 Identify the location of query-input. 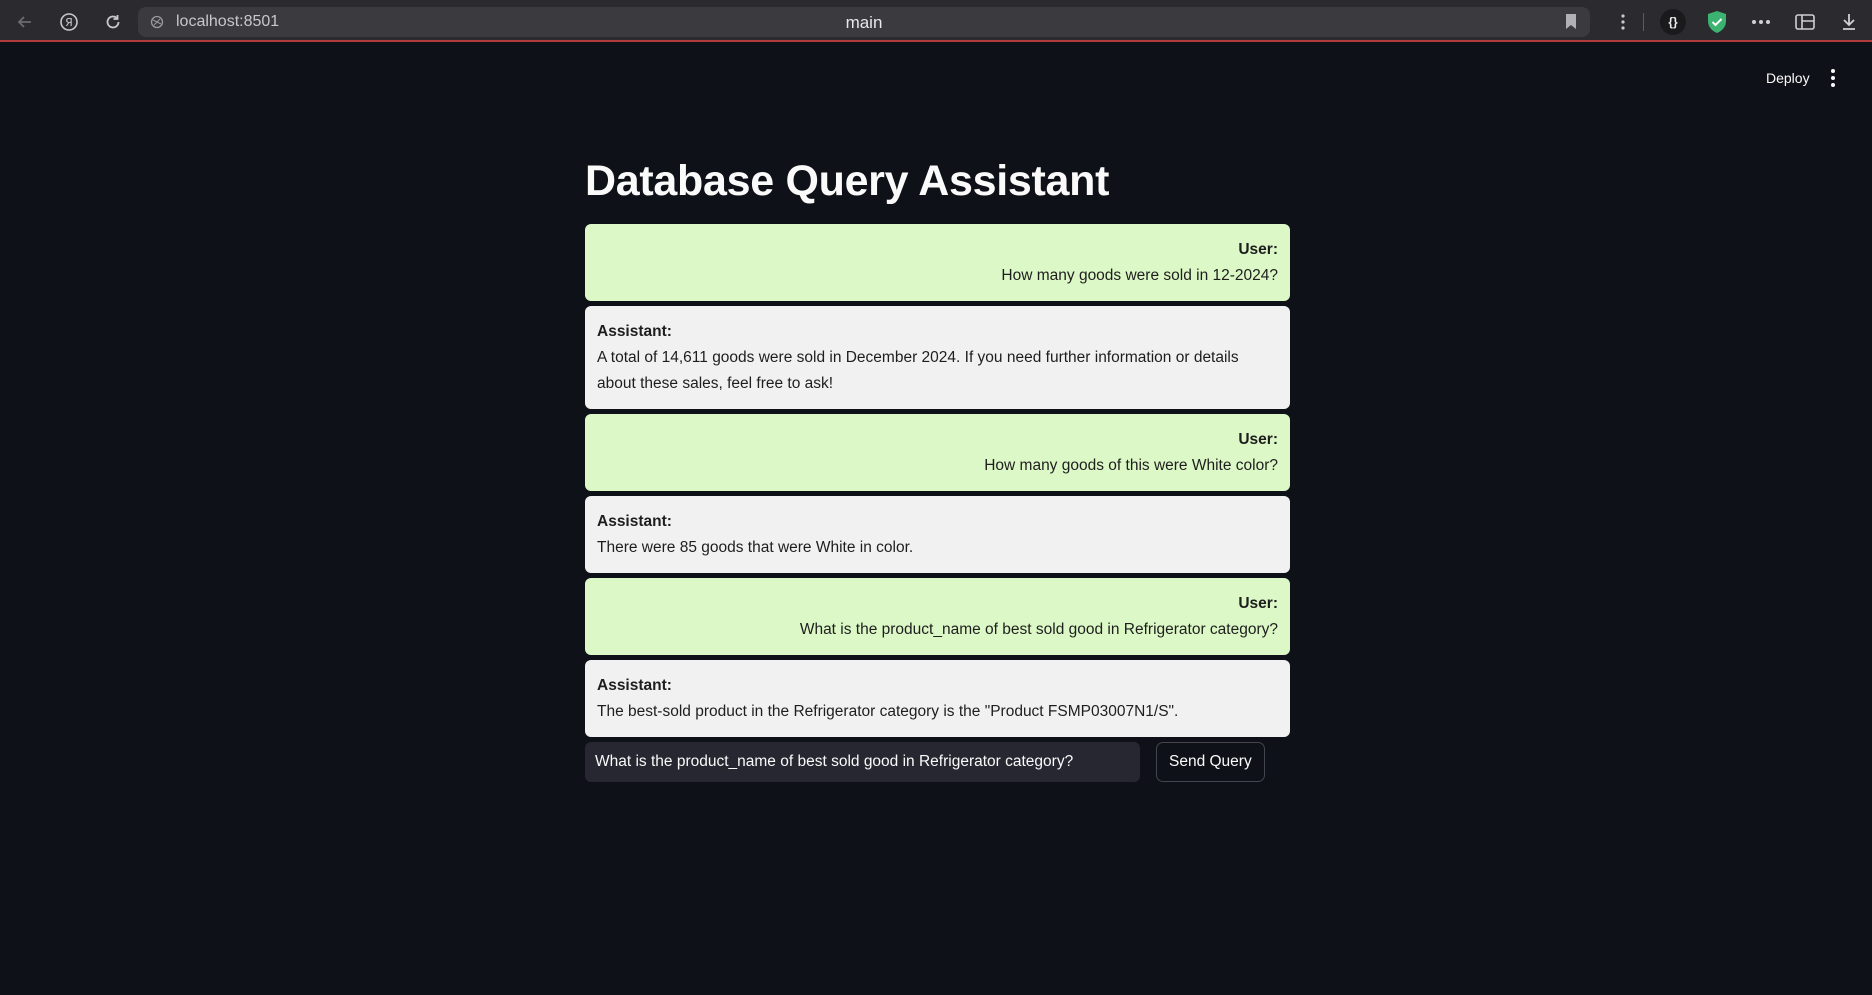
(862, 762).